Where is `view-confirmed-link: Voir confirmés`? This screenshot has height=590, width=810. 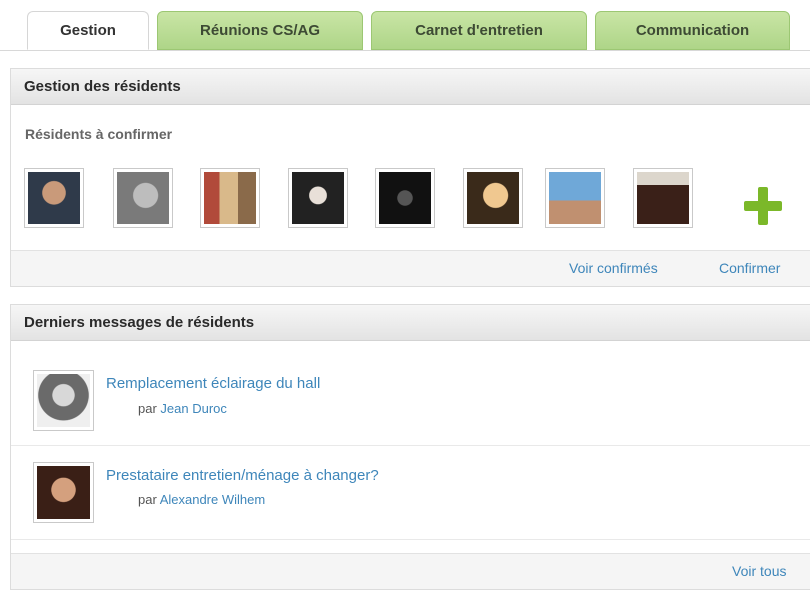
view-confirmed-link: Voir confirmés is located at coordinates (613, 268).